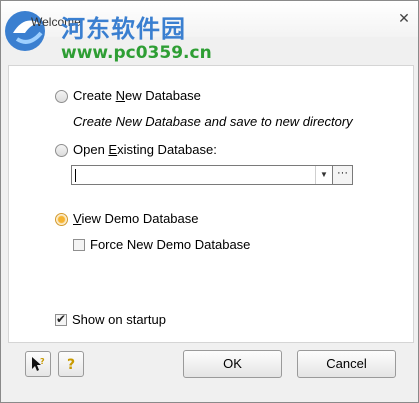 This screenshot has width=419, height=403. What do you see at coordinates (25, 31) in the screenshot?
I see `site-logo-icon` at bounding box center [25, 31].